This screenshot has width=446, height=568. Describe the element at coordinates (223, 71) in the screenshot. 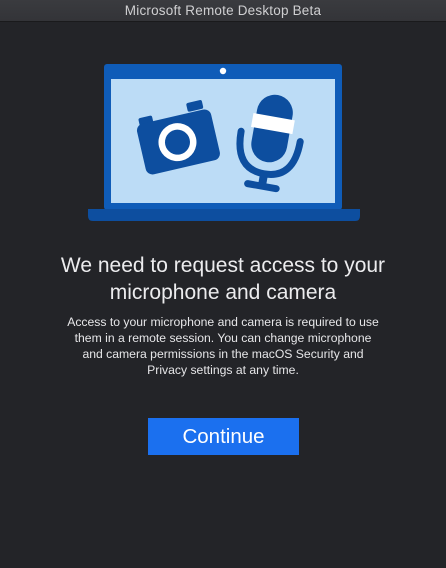

I see `laptop-camera-dot` at that location.